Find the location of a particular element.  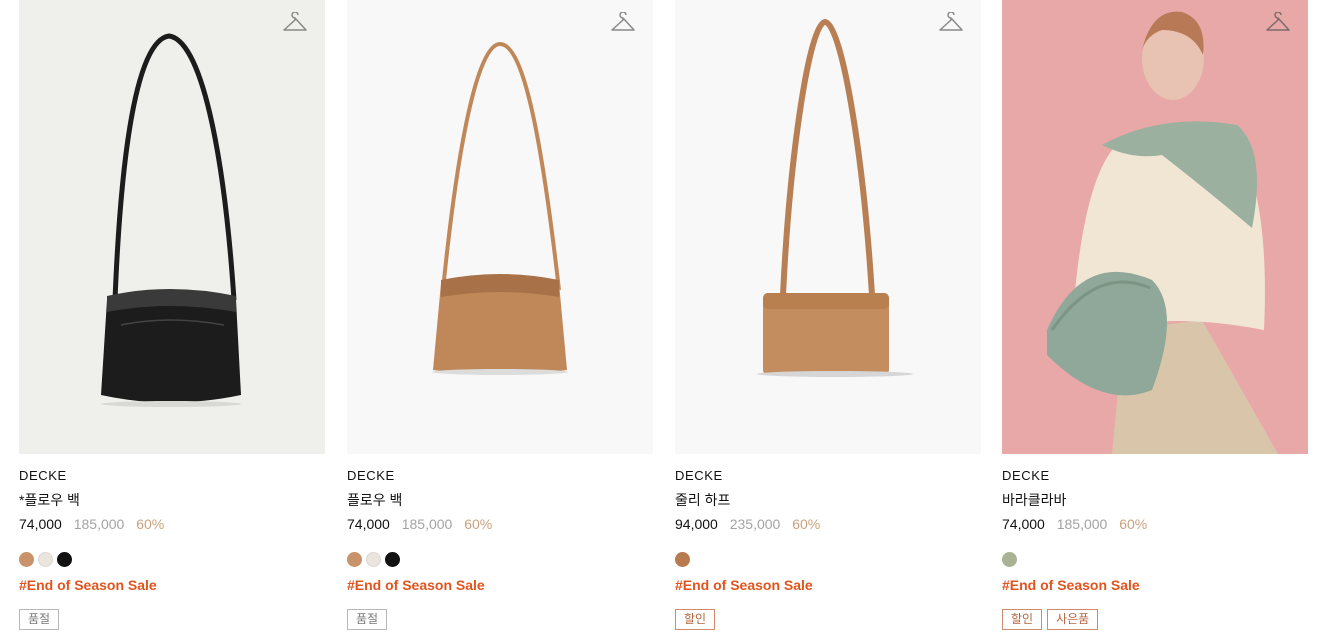

product-name: *플로우 백 is located at coordinates (172, 500).